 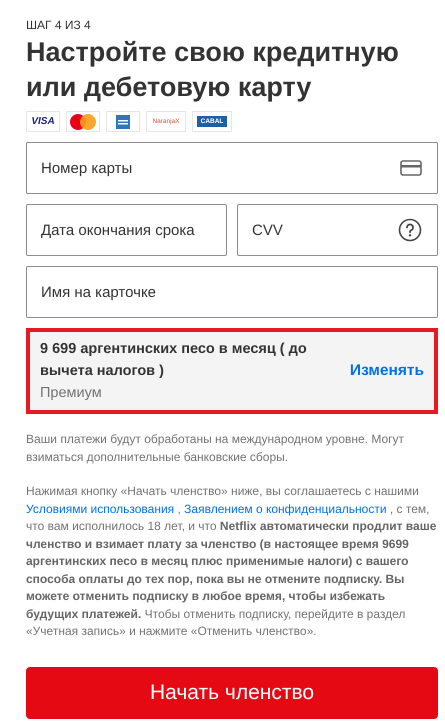 I want to click on page-title: Настройте свою кредитную или дебетовую карту, so click(x=213, y=70).